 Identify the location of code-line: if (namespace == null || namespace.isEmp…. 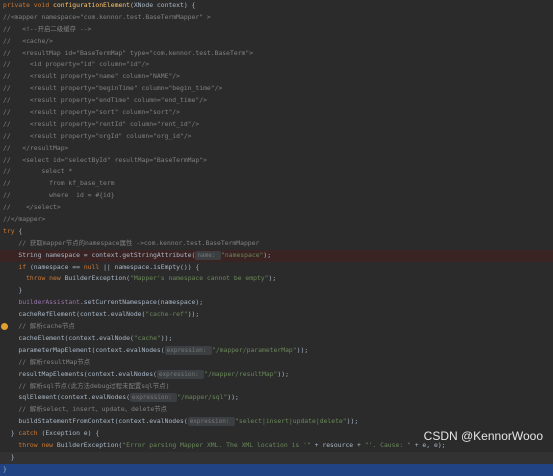
(276, 268).